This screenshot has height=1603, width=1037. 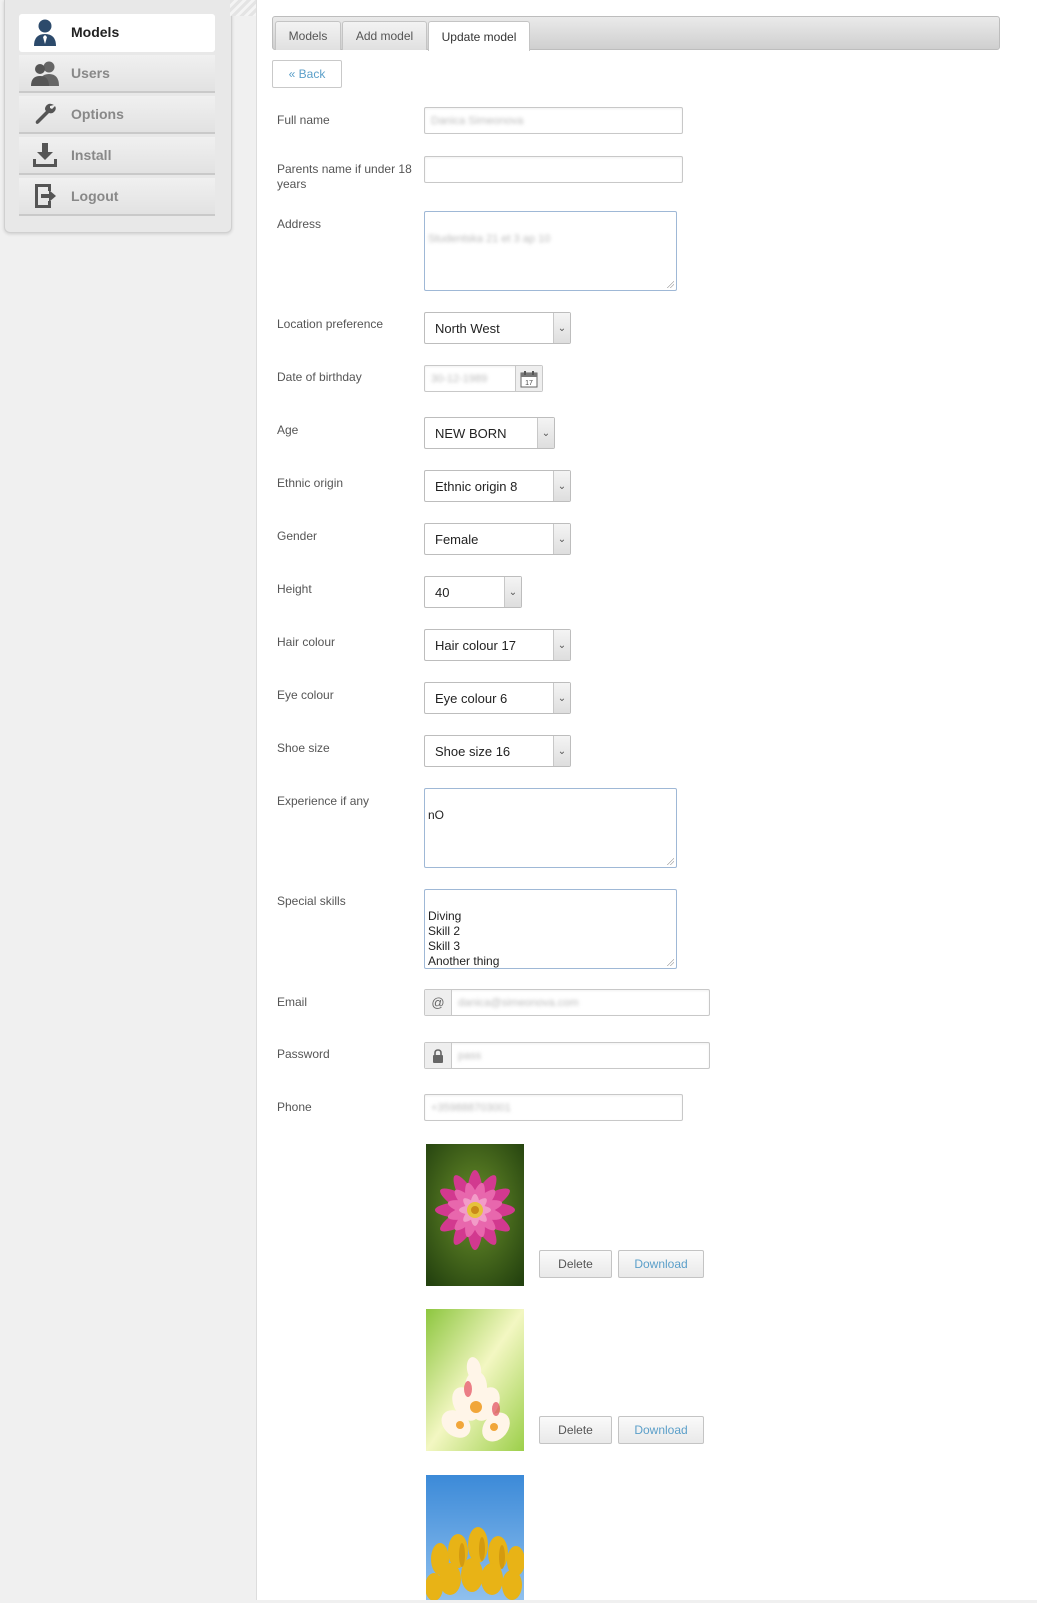 I want to click on ethnic-value: Ethnic origin 8, so click(x=476, y=486).